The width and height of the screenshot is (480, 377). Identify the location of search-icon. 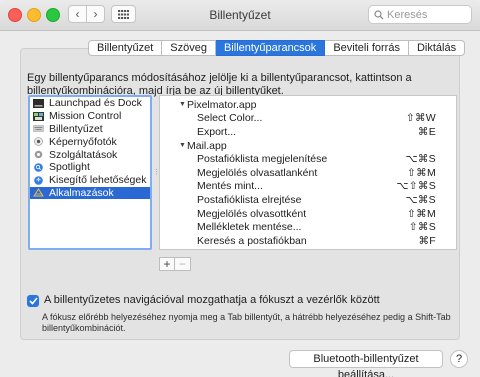
(379, 14).